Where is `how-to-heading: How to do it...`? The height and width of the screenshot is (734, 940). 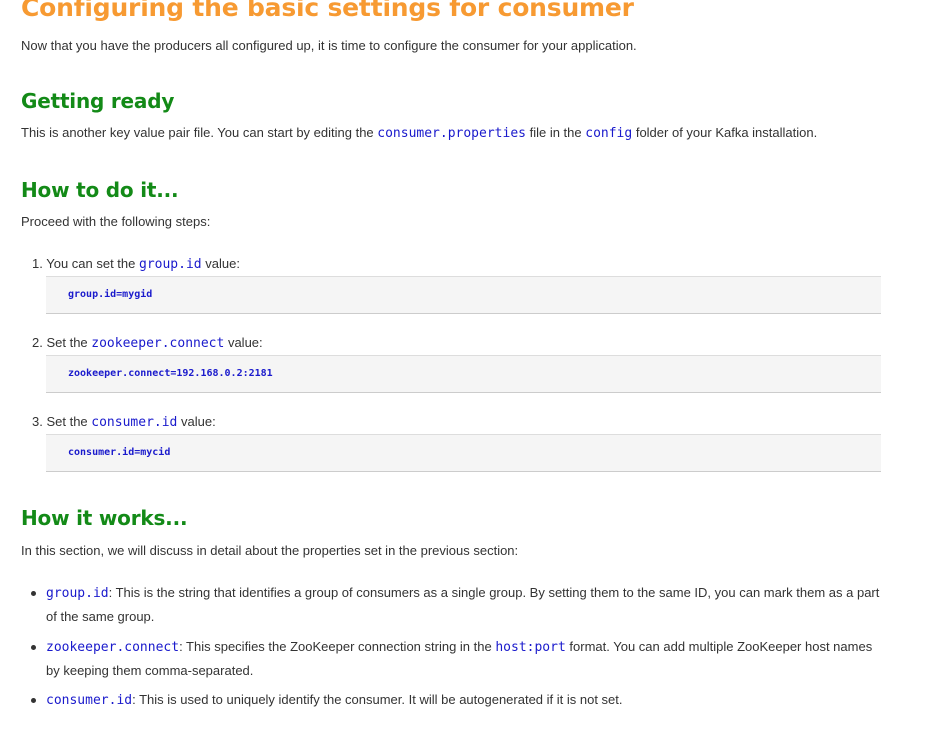 how-to-heading: How to do it... is located at coordinates (100, 190).